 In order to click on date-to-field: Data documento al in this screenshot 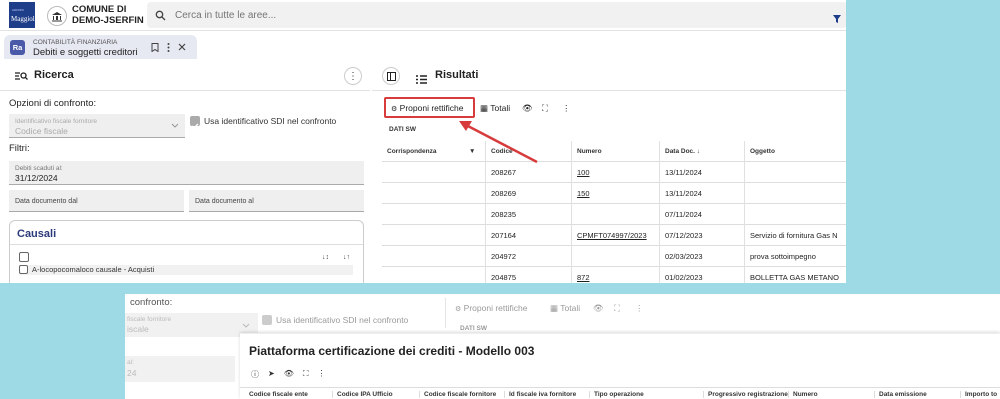, I will do `click(276, 201)`.